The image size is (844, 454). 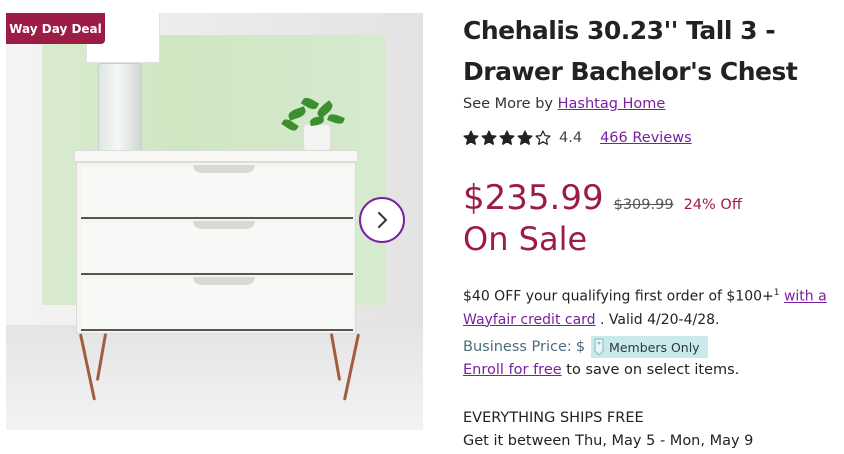 What do you see at coordinates (533, 198) in the screenshot?
I see `sale-price: $235.99` at bounding box center [533, 198].